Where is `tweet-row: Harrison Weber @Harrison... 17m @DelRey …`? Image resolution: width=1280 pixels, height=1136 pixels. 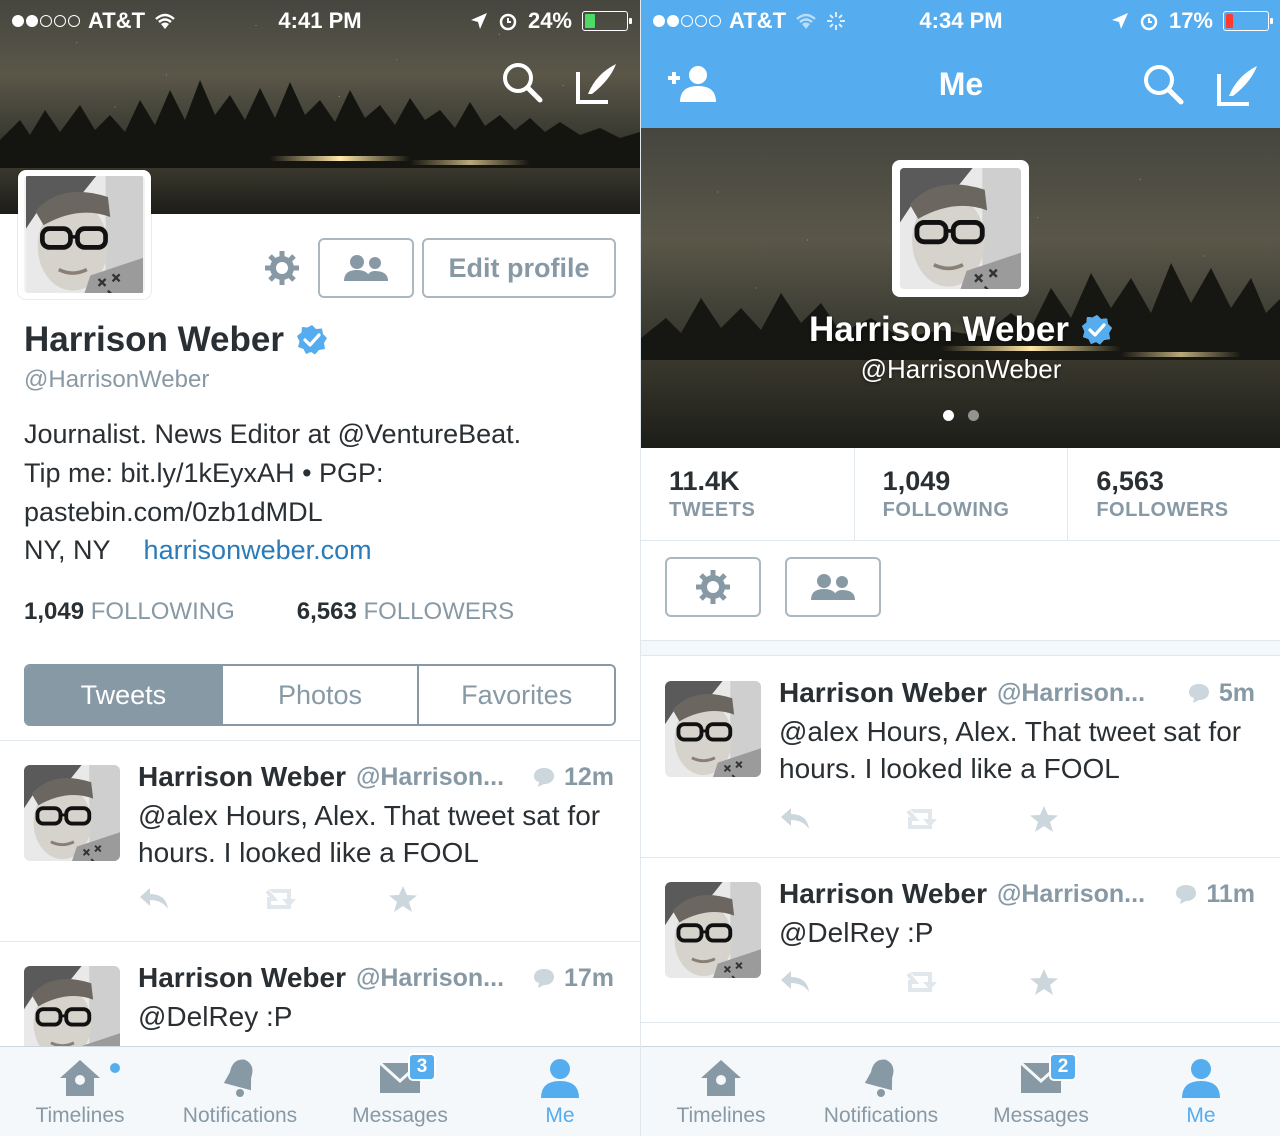
tweet-row: Harrison Weber @Harrison... 17m @DelRey … is located at coordinates (320, 1002).